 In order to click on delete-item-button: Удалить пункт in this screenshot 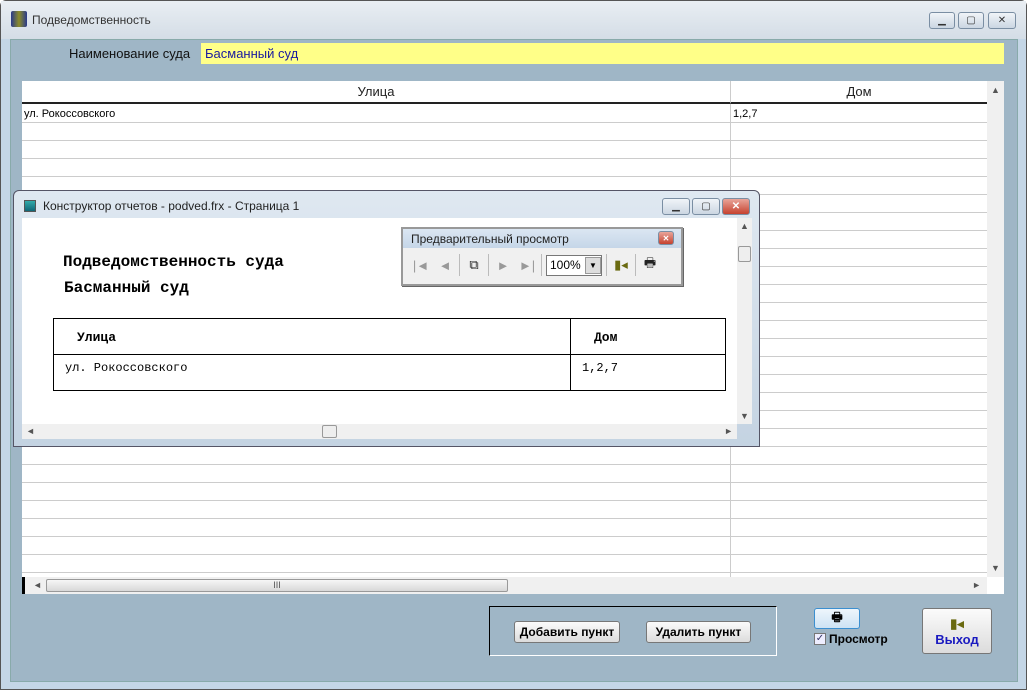, I will do `click(698, 632)`.